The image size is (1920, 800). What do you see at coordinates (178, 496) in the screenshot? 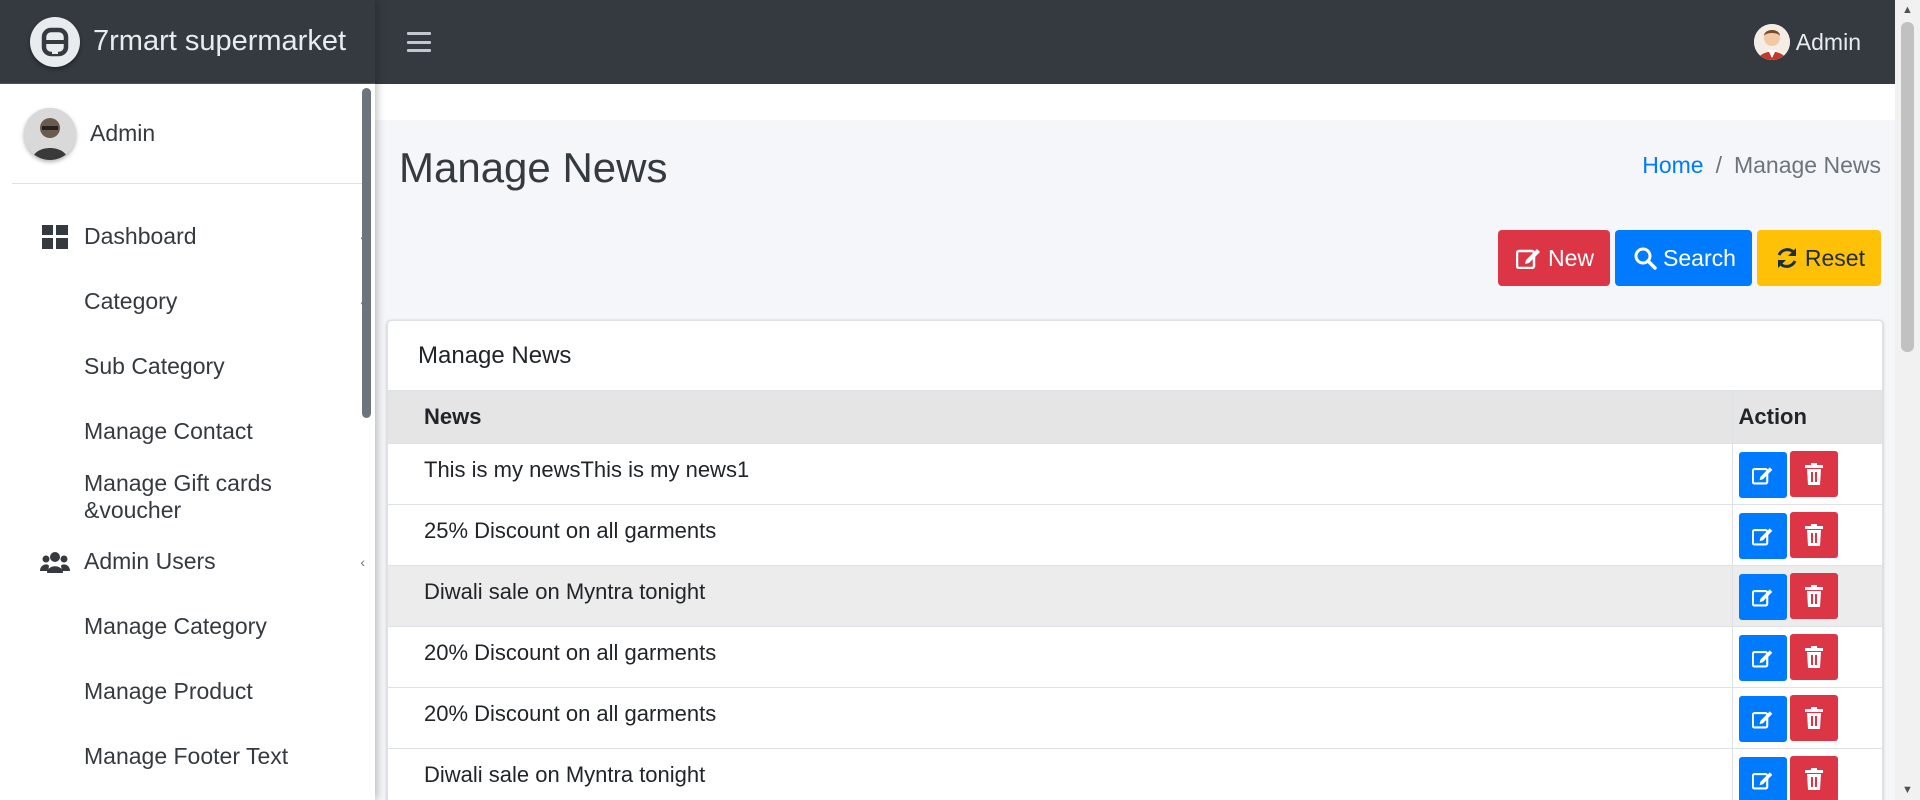
I see `sidebar-item-label: Manage Gift cards &voucher` at bounding box center [178, 496].